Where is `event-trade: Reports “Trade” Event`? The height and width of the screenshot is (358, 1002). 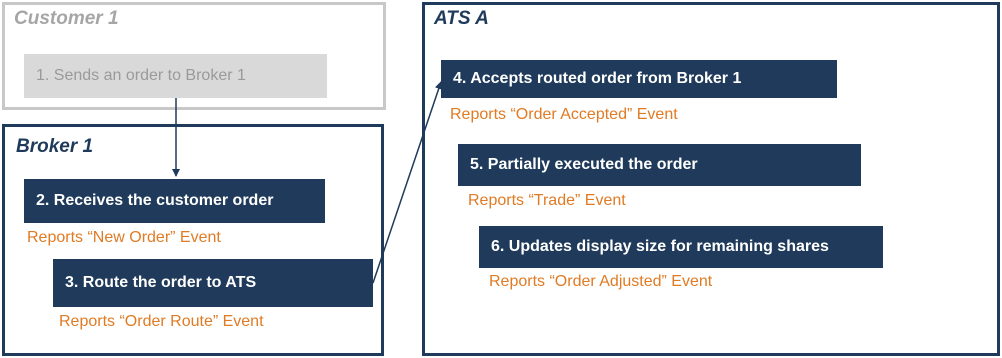
event-trade: Reports “Trade” Event is located at coordinates (547, 200).